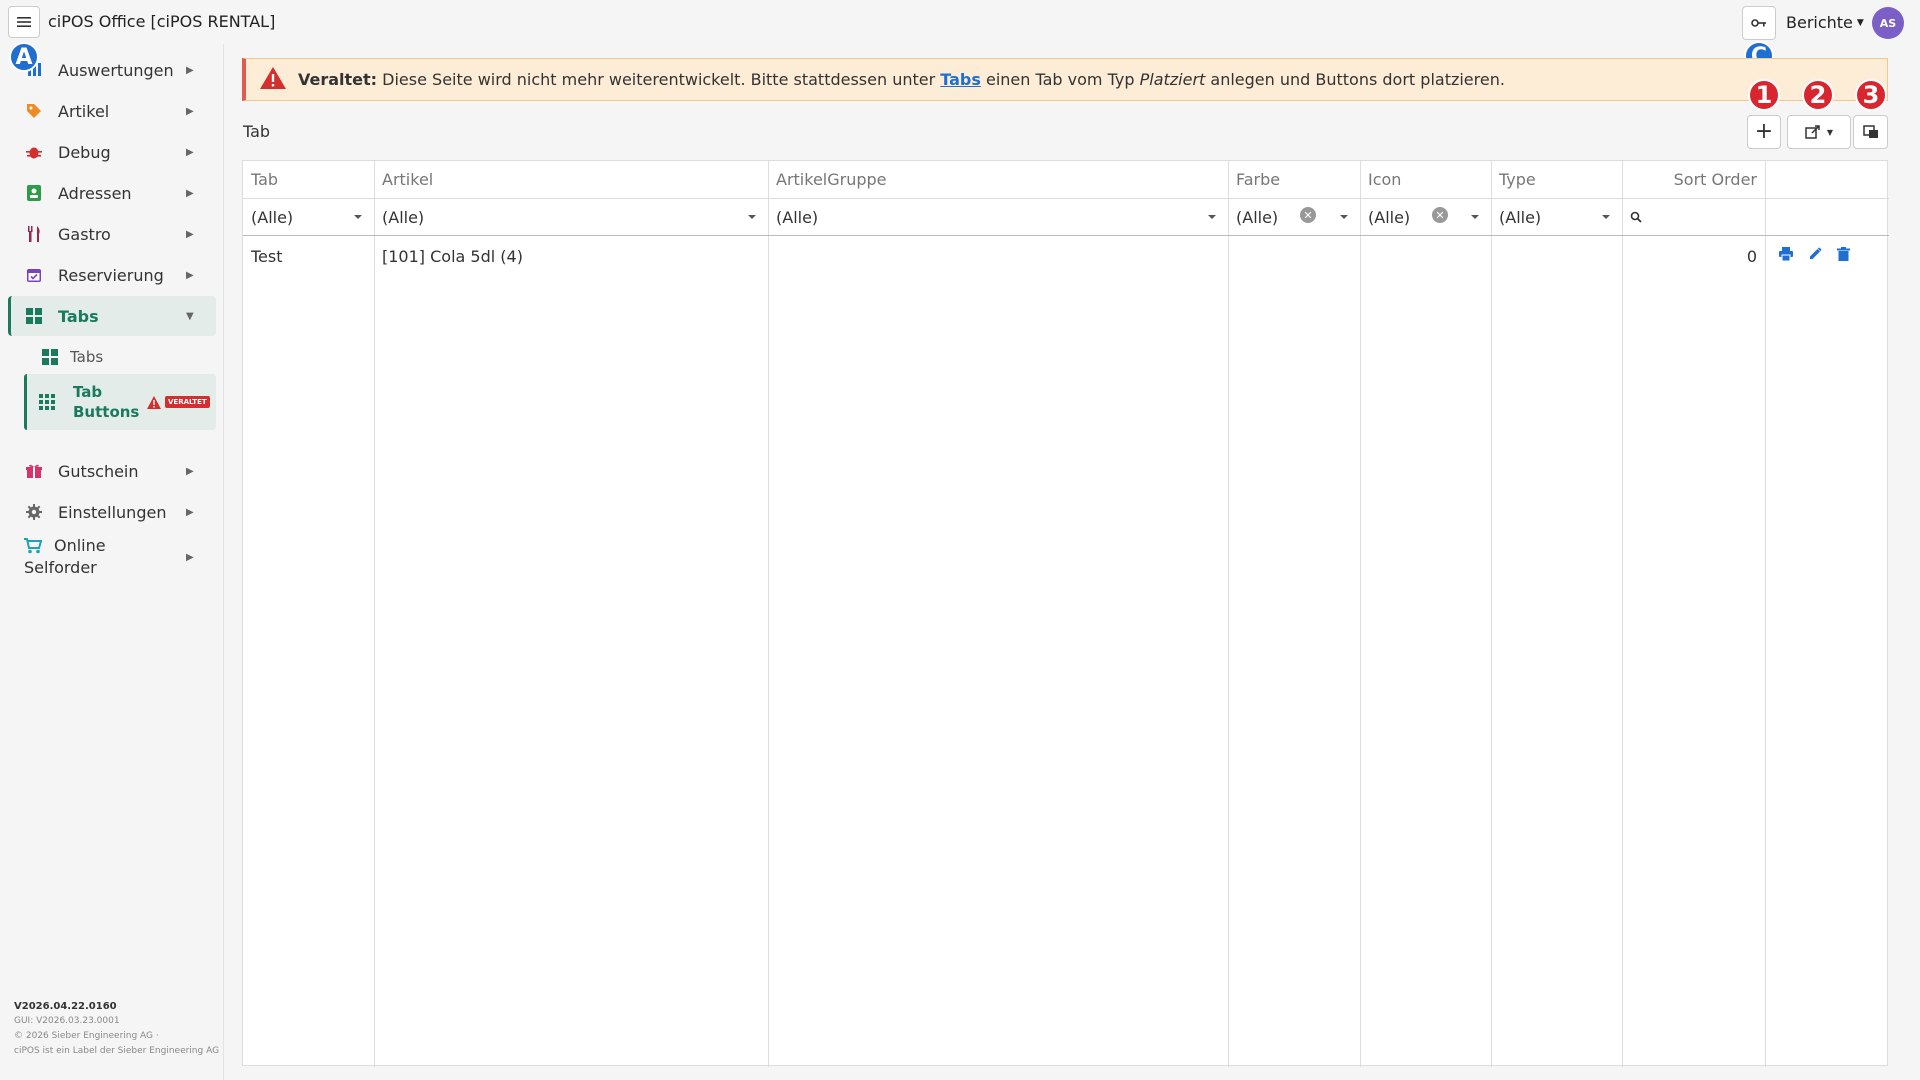 The image size is (1920, 1080). Describe the element at coordinates (112, 512) in the screenshot. I see `sidebar-item-label: Einstellungen` at that location.